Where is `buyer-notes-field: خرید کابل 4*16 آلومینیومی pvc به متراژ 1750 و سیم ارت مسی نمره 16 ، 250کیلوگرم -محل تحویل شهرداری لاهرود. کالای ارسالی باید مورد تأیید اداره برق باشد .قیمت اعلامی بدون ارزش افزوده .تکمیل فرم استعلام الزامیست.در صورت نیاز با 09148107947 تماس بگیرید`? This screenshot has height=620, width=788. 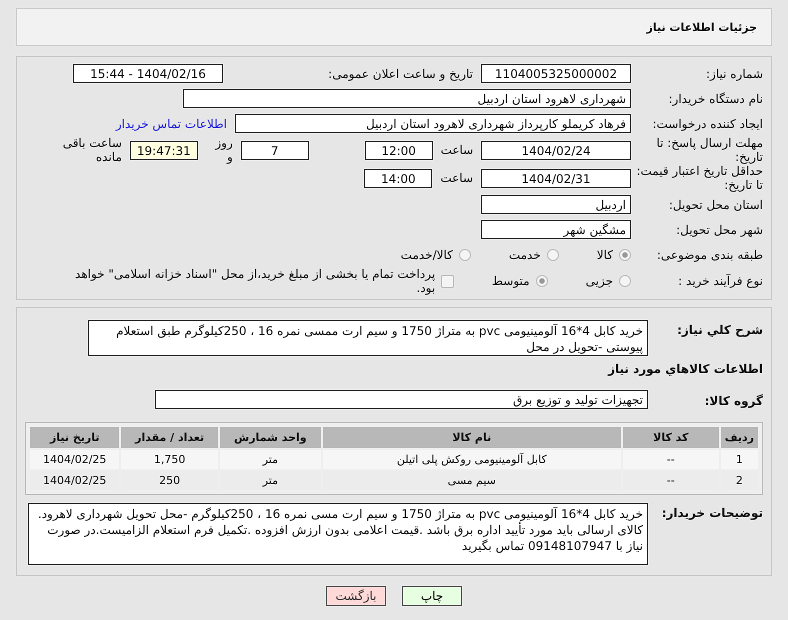 buyer-notes-field: خرید کابل 4*16 آلومینیومی pvc به متراژ 1750 و سیم ارت مسی نمره 16 ، 250کیلوگرم -محل تحویل شهرداری لاهرود. کالای ارسالی باید مورد تأیید اداره برق باشد .قیمت اعلامی بدون ارزش افزوده .تکمیل فرم استعلام الزامیست.در صورت نیاز با 09148107947 تماس بگیرید is located at coordinates (338, 534).